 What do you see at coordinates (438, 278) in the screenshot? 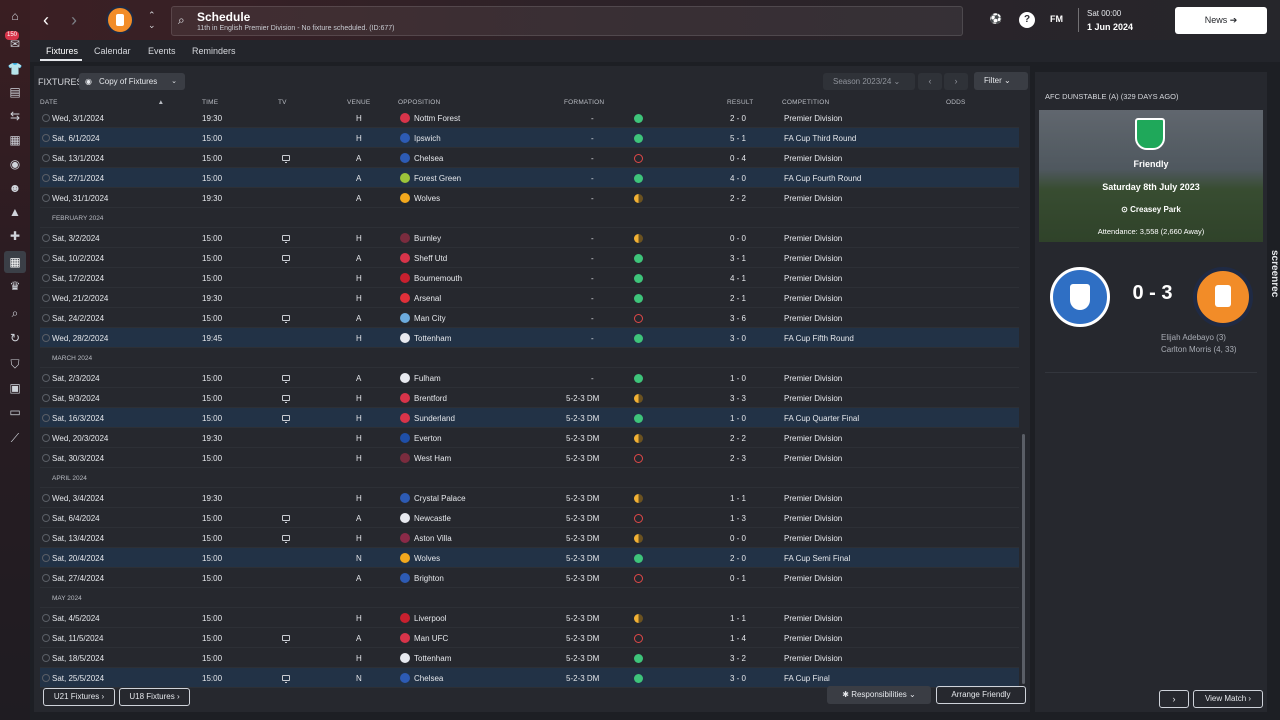
I see `fixture-opposition: Bournemouth` at bounding box center [438, 278].